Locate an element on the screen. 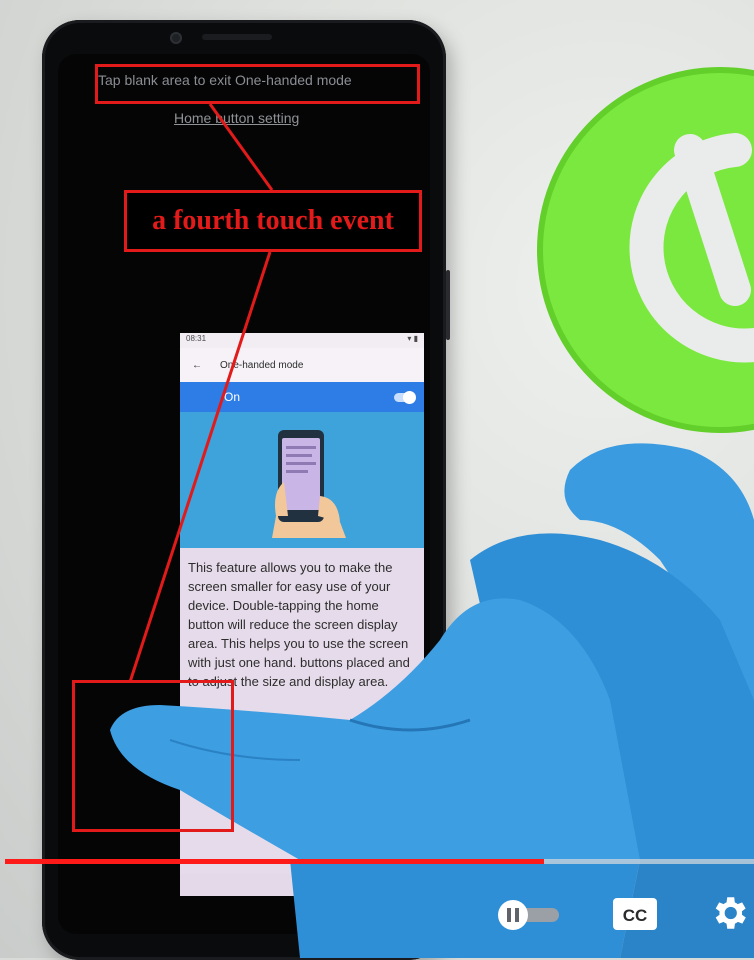 The height and width of the screenshot is (960, 754). autoplay-toggle is located at coordinates (530, 915).